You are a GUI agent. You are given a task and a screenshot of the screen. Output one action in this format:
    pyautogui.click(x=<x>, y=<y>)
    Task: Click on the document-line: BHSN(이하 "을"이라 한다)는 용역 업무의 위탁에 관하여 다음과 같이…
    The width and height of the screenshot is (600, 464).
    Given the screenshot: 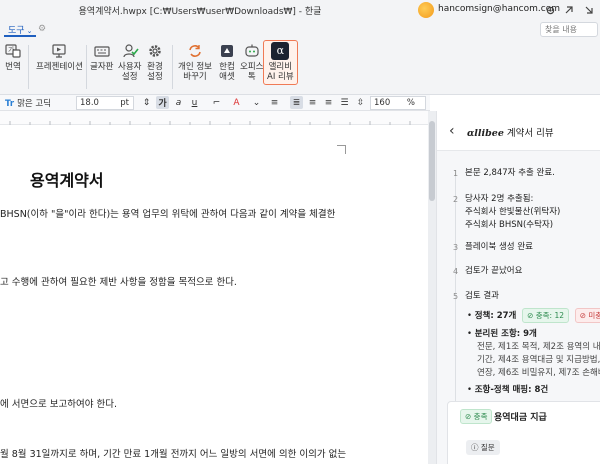 What is the action you would take?
    pyautogui.click(x=168, y=214)
    